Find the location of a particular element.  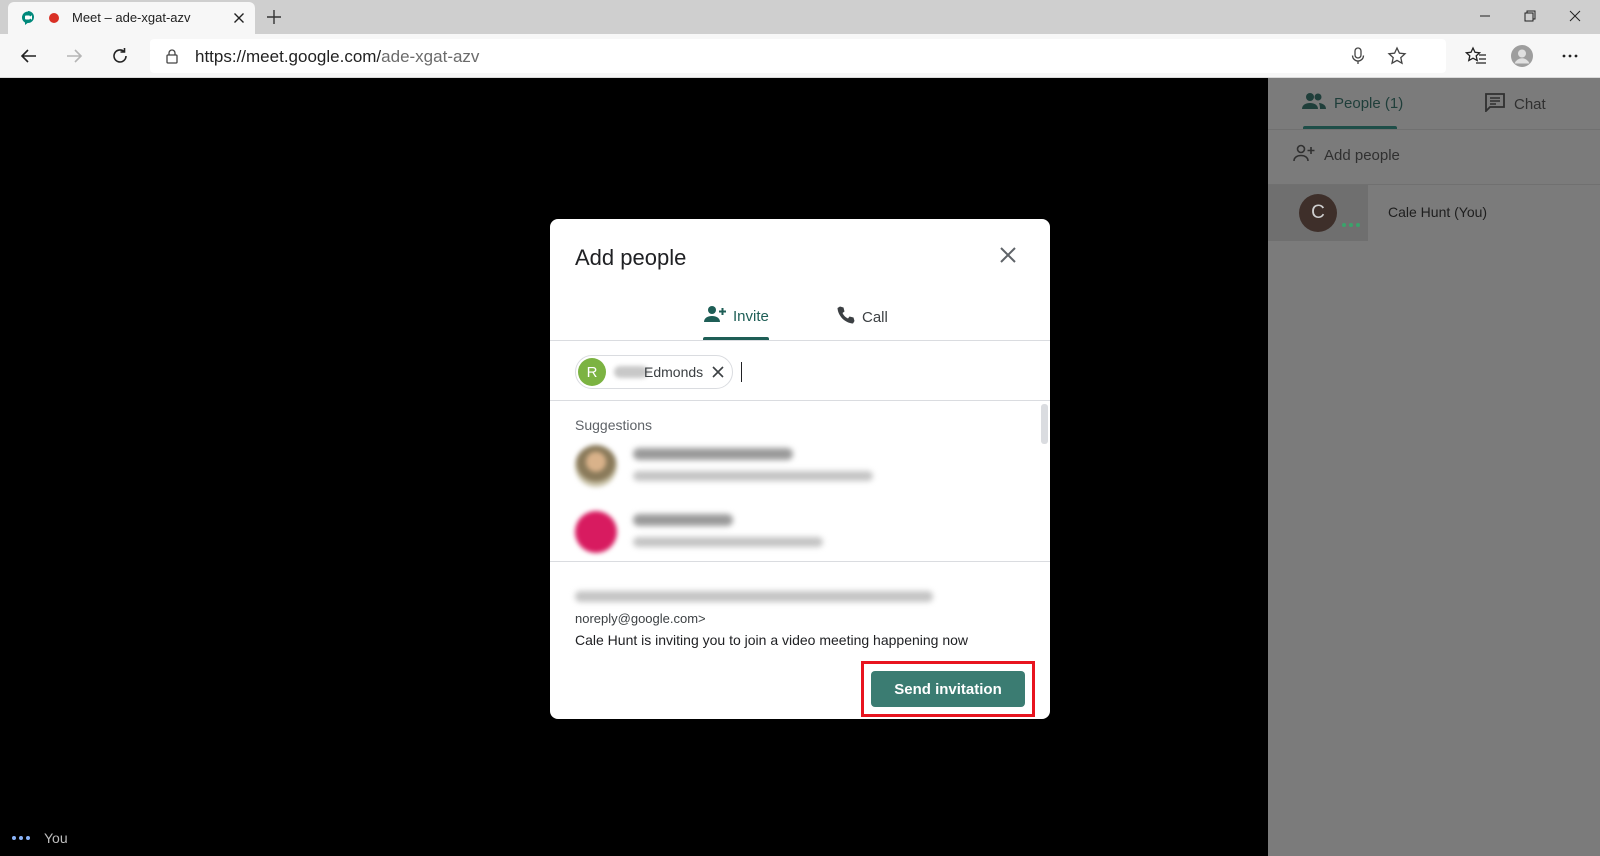

forward-icon is located at coordinates (74, 56).